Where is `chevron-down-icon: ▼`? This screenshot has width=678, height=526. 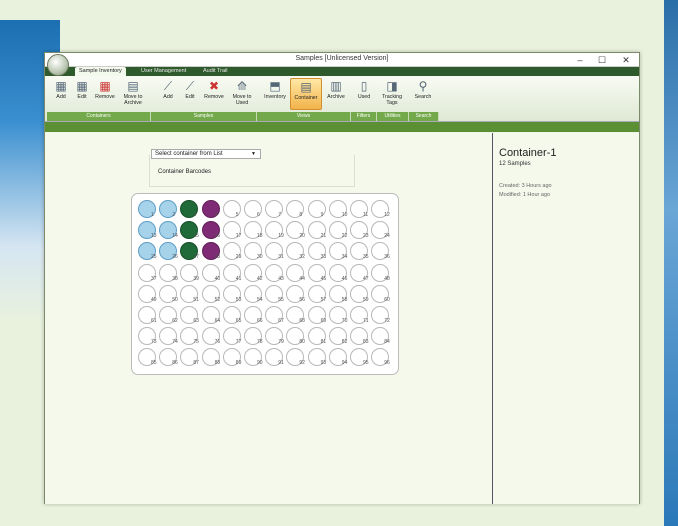 chevron-down-icon: ▼ is located at coordinates (253, 154).